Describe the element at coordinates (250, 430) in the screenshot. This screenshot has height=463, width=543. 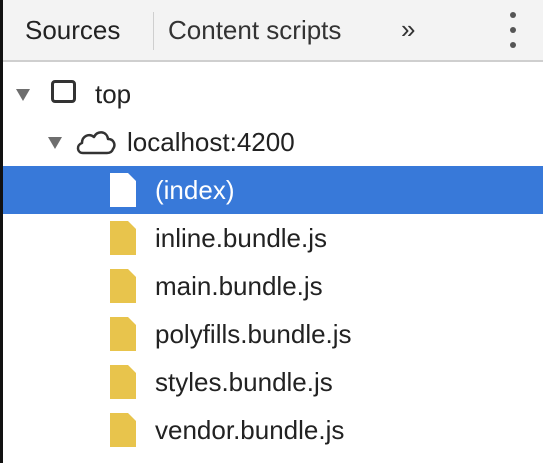
I see `tree-item-label: vendor.bundle.js` at that location.